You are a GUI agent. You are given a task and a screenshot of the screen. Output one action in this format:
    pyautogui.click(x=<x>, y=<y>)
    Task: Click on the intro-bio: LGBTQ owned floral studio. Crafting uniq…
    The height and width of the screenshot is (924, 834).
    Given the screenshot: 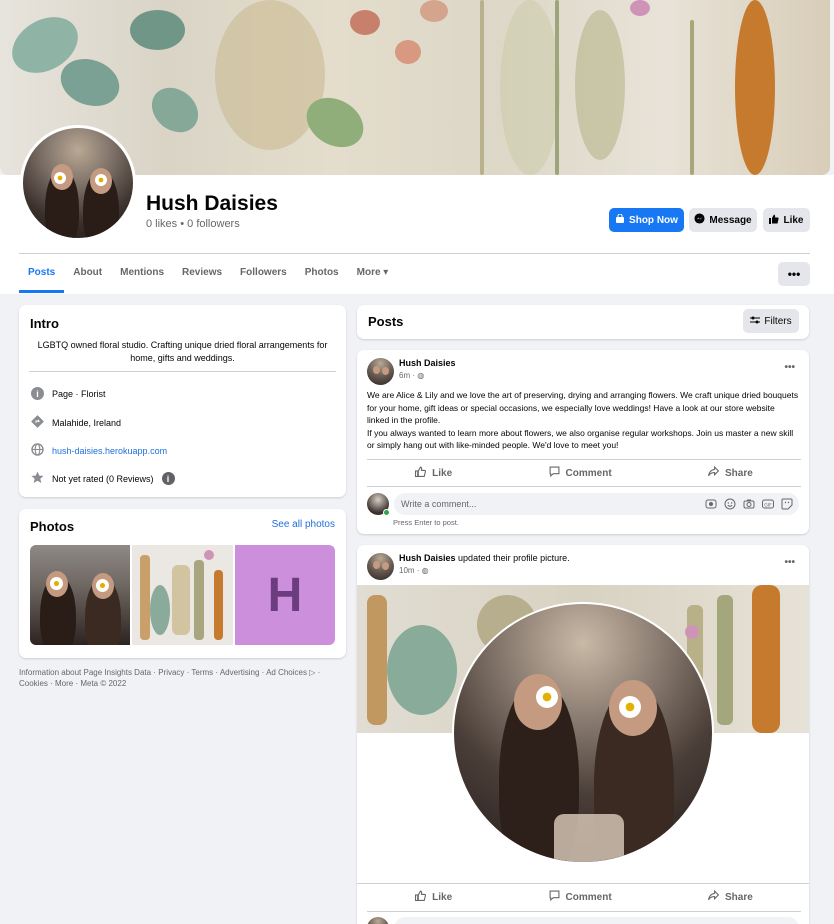 What is the action you would take?
    pyautogui.click(x=182, y=351)
    